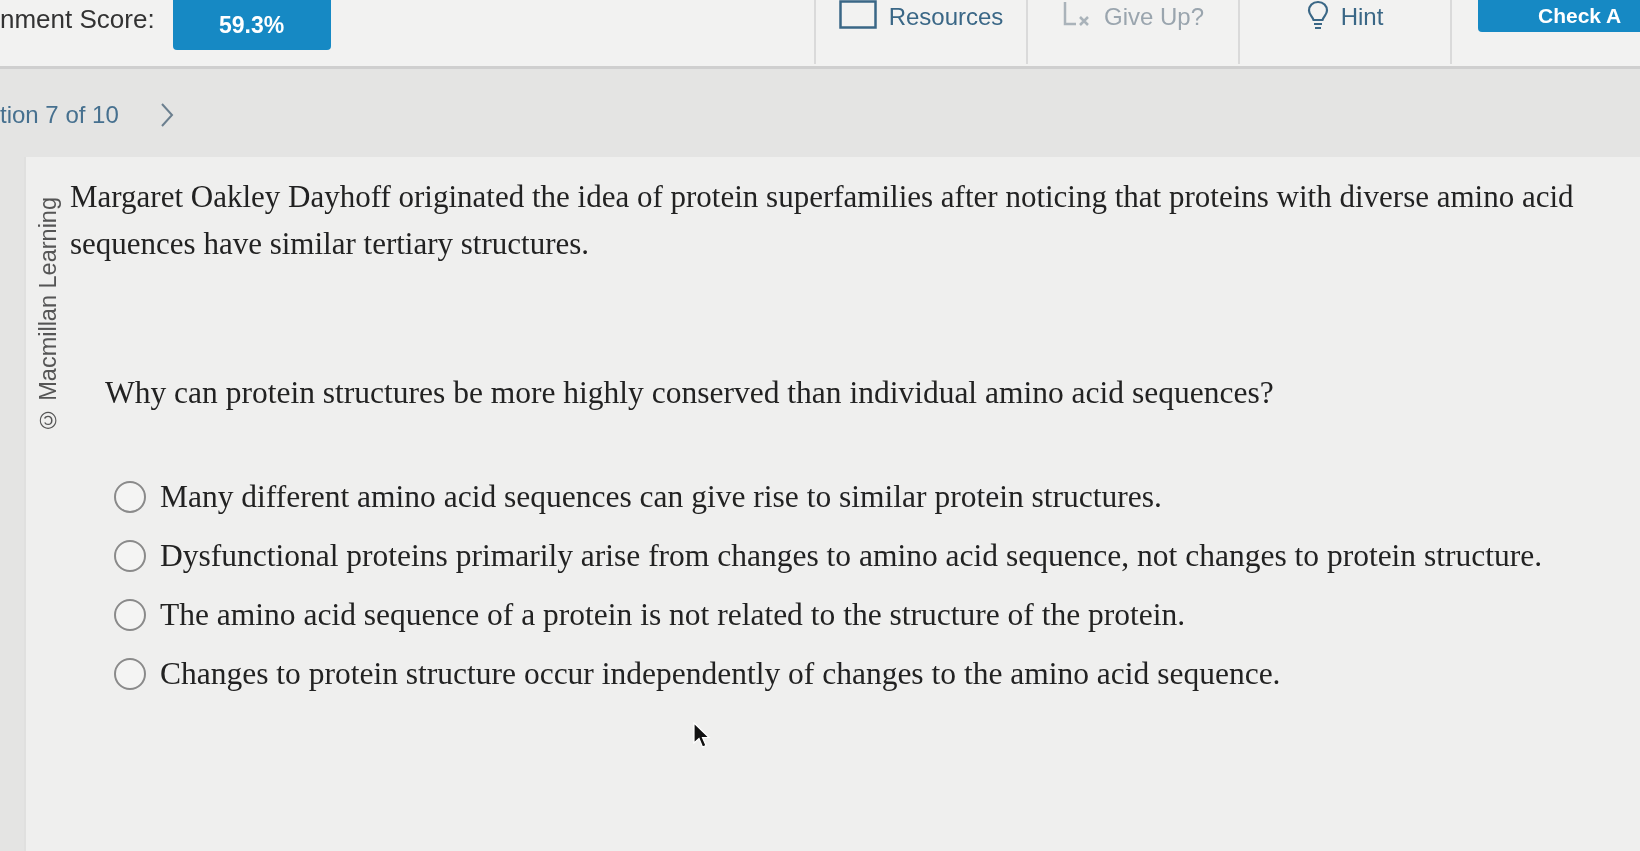 Image resolution: width=1640 pixels, height=851 pixels. I want to click on copyright-text: © Macmillan Learning, so click(48, 315).